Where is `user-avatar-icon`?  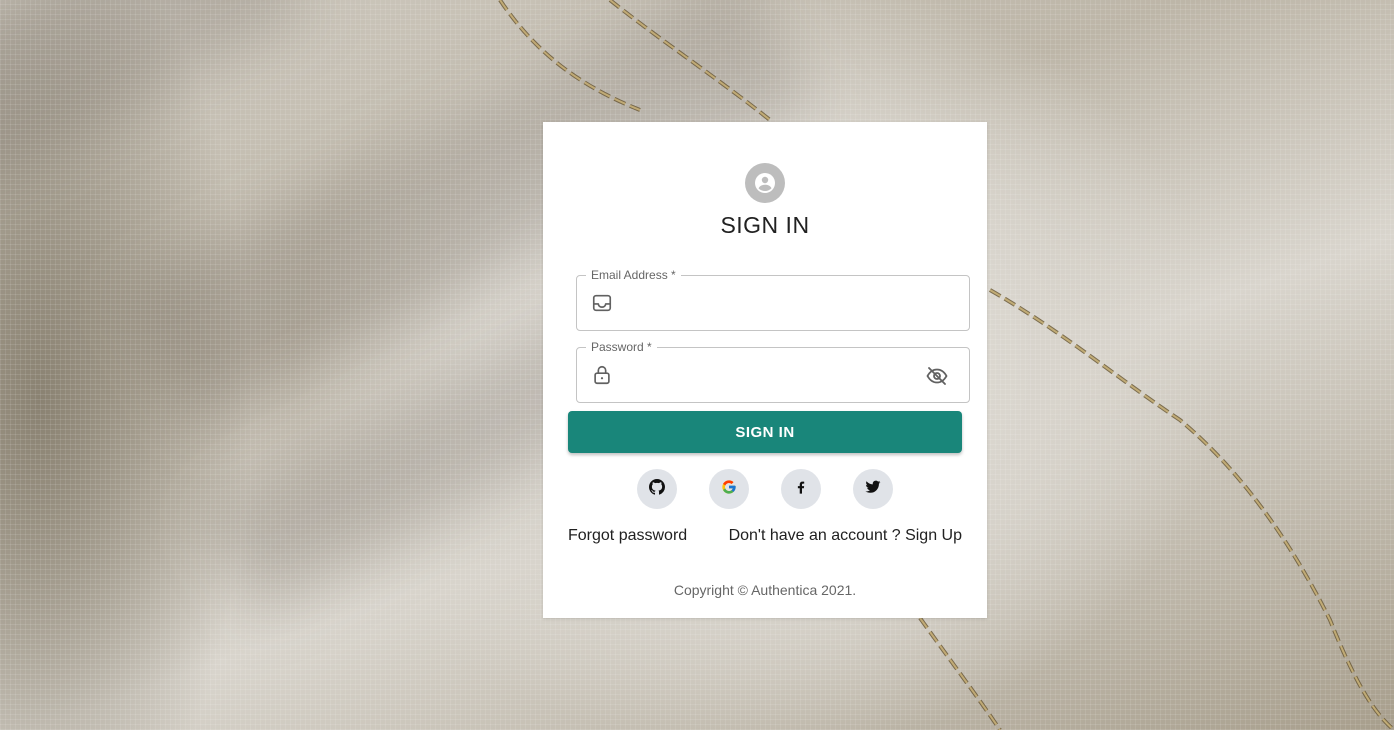 user-avatar-icon is located at coordinates (765, 183).